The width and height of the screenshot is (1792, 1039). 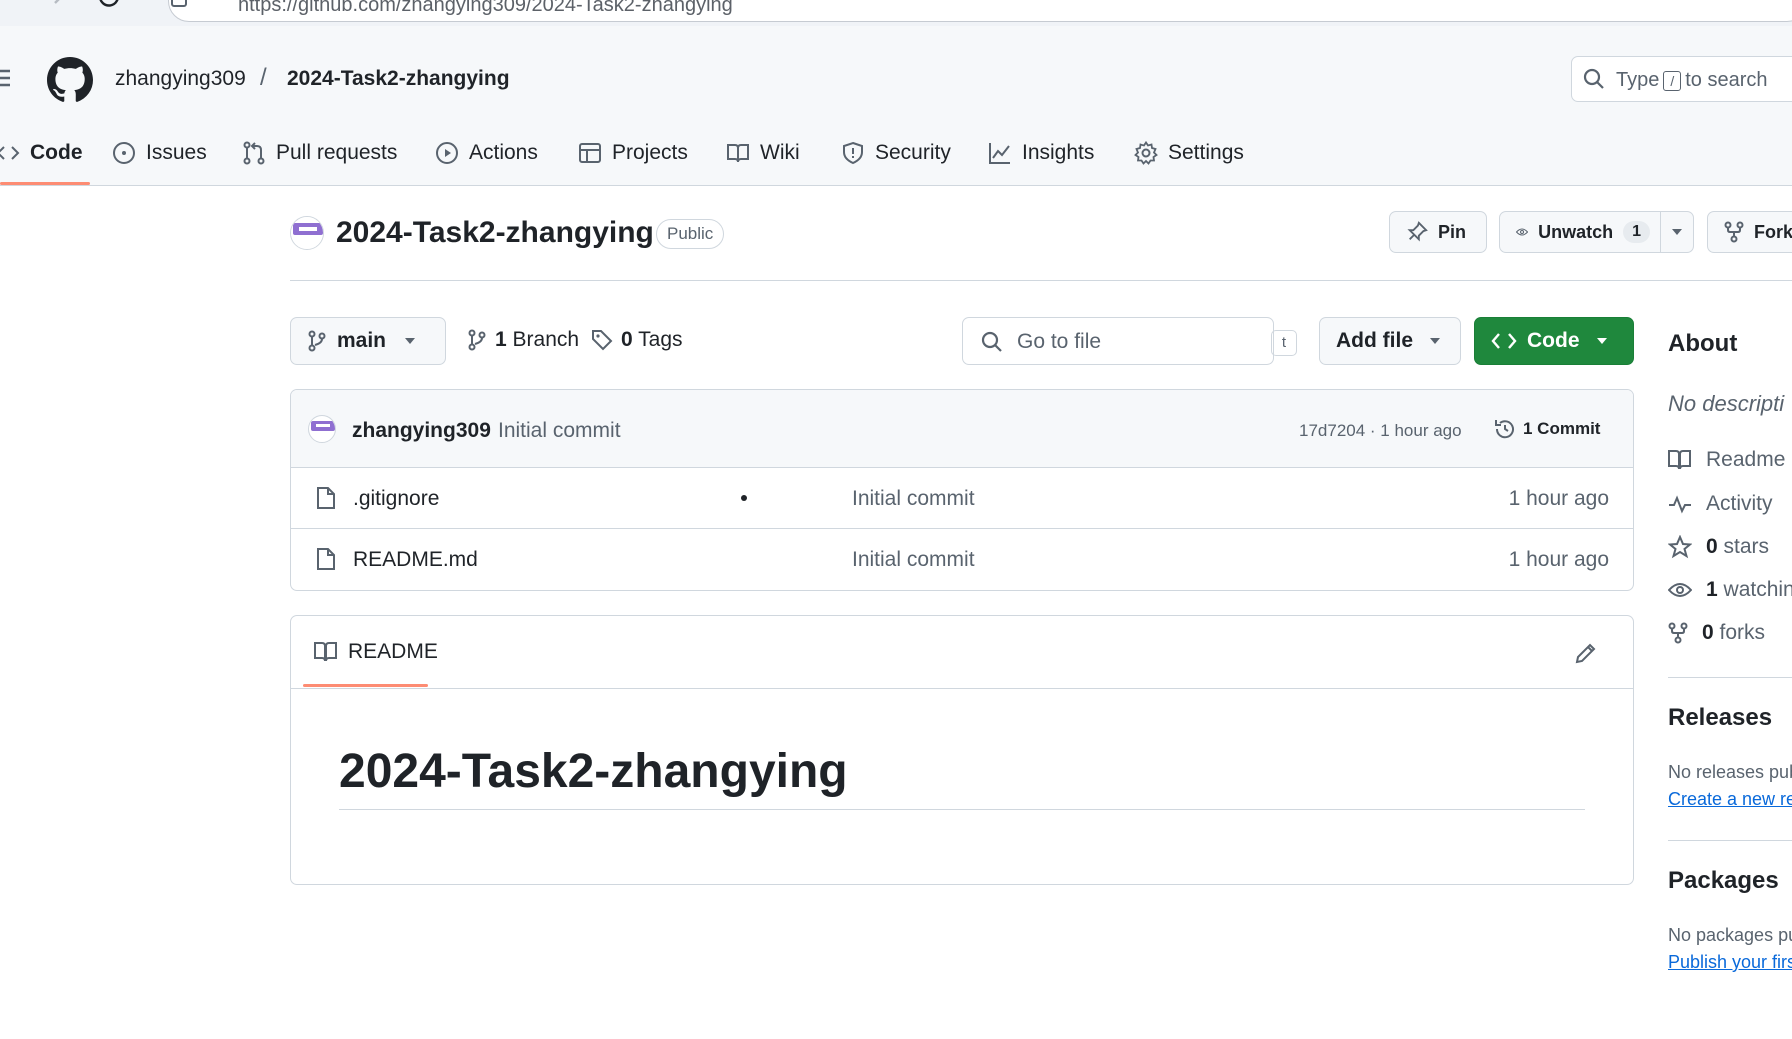 What do you see at coordinates (1730, 590) in the screenshot?
I see `sidebar-item-watching: 1 watchin` at bounding box center [1730, 590].